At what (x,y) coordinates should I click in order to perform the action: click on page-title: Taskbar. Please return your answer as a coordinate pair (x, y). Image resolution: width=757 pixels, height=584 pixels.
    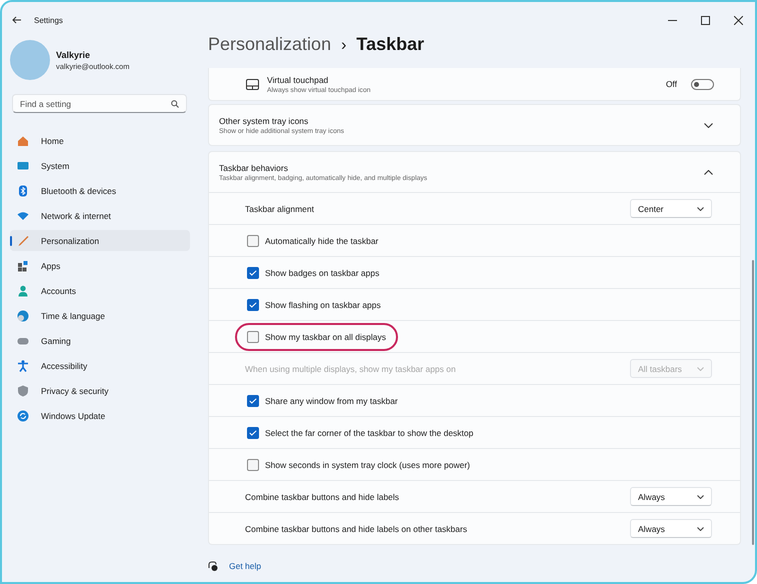
    Looking at the image, I should click on (390, 44).